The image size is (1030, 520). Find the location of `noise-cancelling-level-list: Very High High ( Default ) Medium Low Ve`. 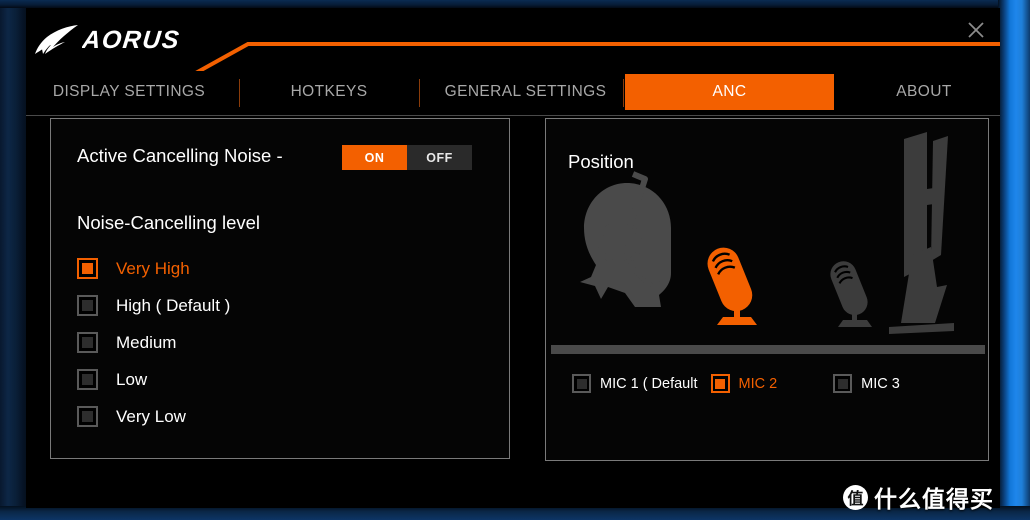

noise-cancelling-level-list: Very High High ( Default ) Medium Low Ve is located at coordinates (153, 342).